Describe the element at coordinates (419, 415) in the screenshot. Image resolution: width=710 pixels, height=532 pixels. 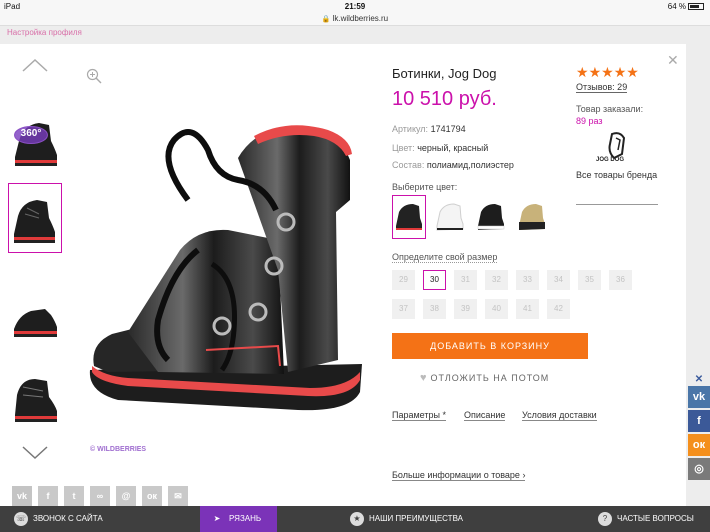
I see `tab-parameters: Параметры *` at that location.